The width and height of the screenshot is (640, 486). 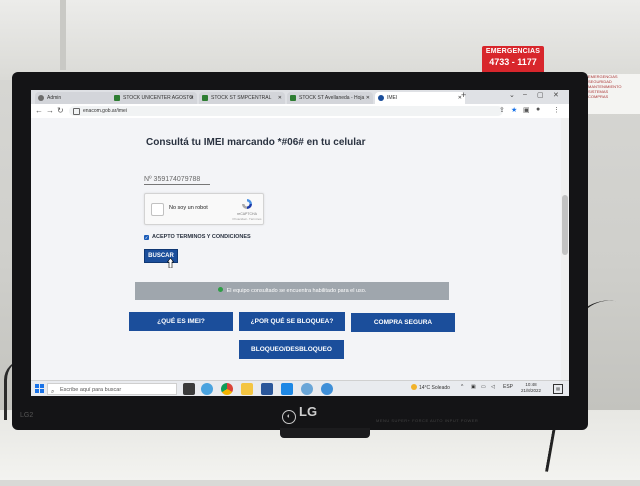 What do you see at coordinates (39, 388) in the screenshot?
I see `windows-start-icon` at bounding box center [39, 388].